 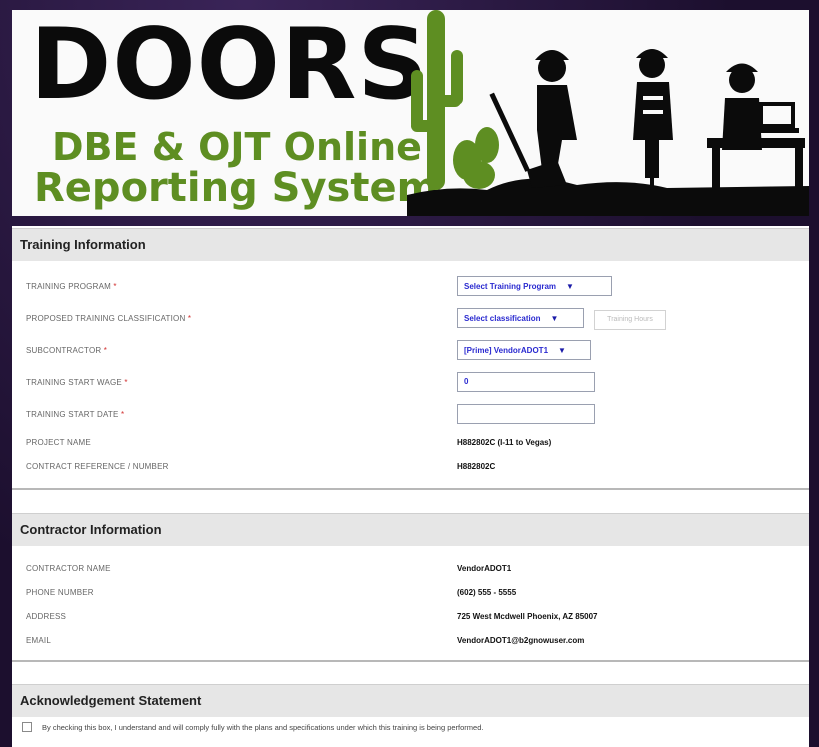 What do you see at coordinates (77, 382) in the screenshot?
I see `start-wage-label: TRAINING START WAGE *` at bounding box center [77, 382].